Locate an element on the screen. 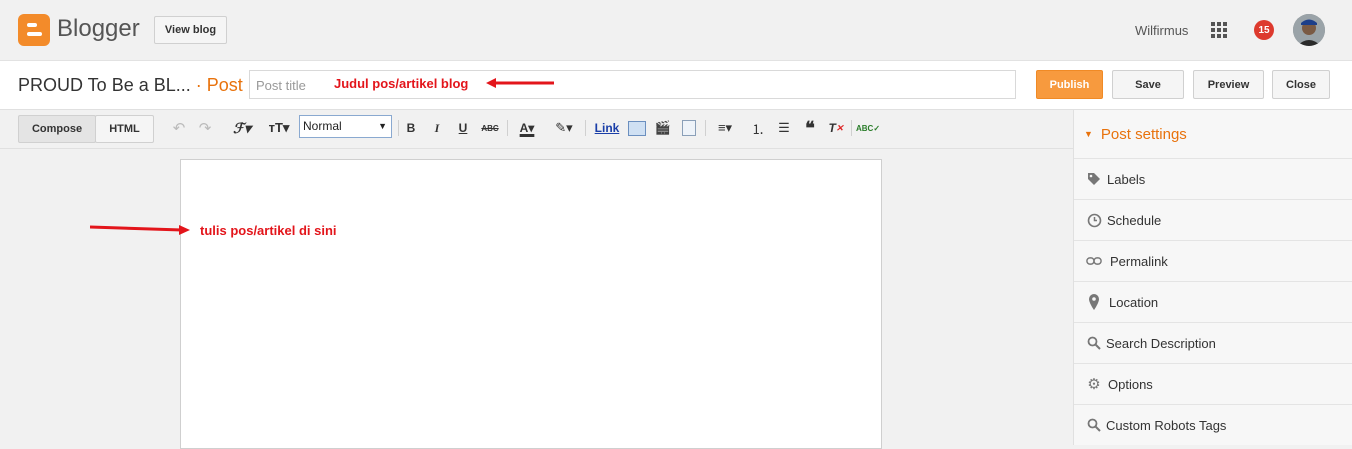 This screenshot has height=449, width=1352. sidebar-item-label: Labels is located at coordinates (1126, 179).